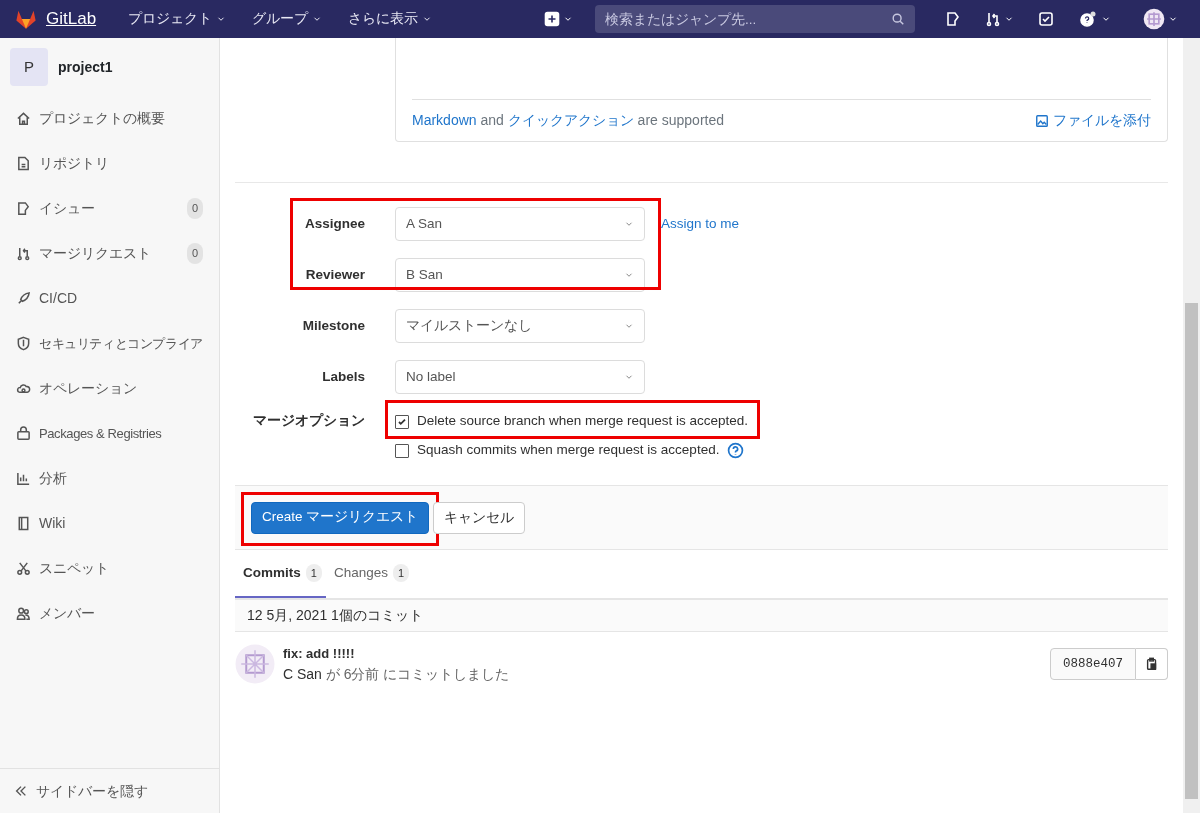 The width and height of the screenshot is (1200, 813). What do you see at coordinates (666, 654) in the screenshot?
I see `commit-title: fix: add !!!!!` at bounding box center [666, 654].